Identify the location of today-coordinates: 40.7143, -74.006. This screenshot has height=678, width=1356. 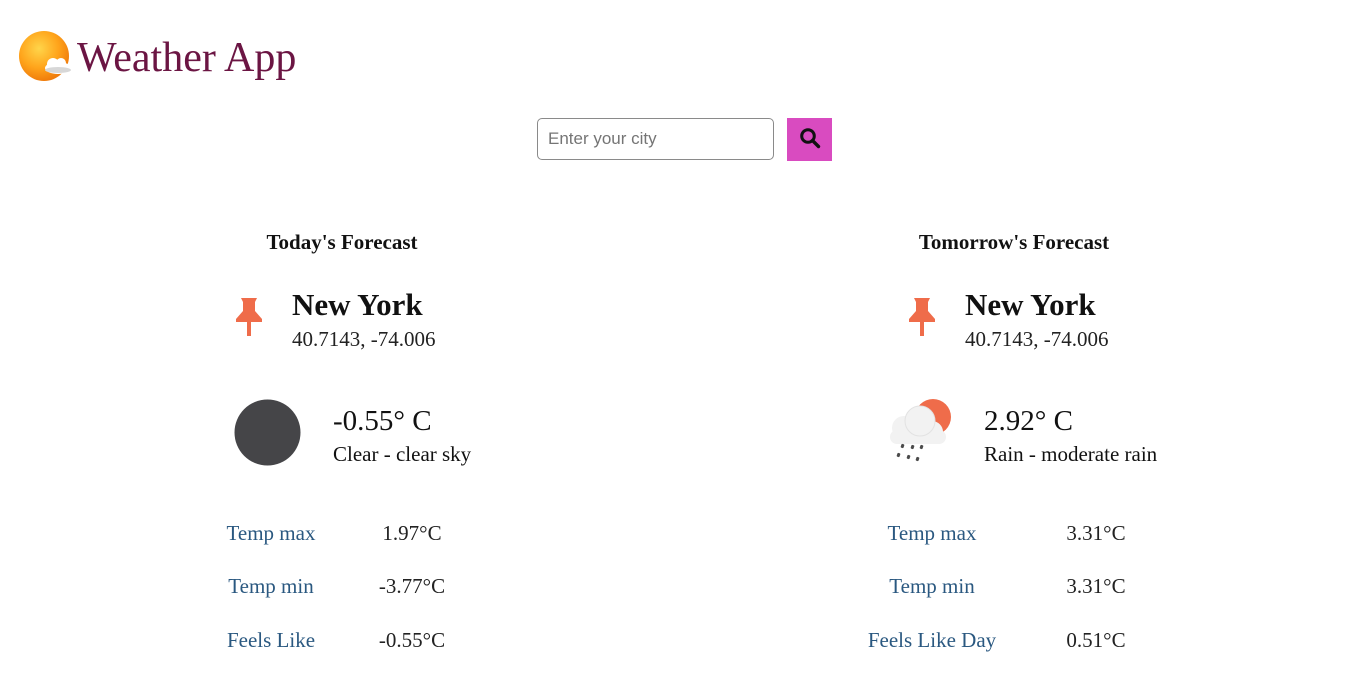
(364, 339).